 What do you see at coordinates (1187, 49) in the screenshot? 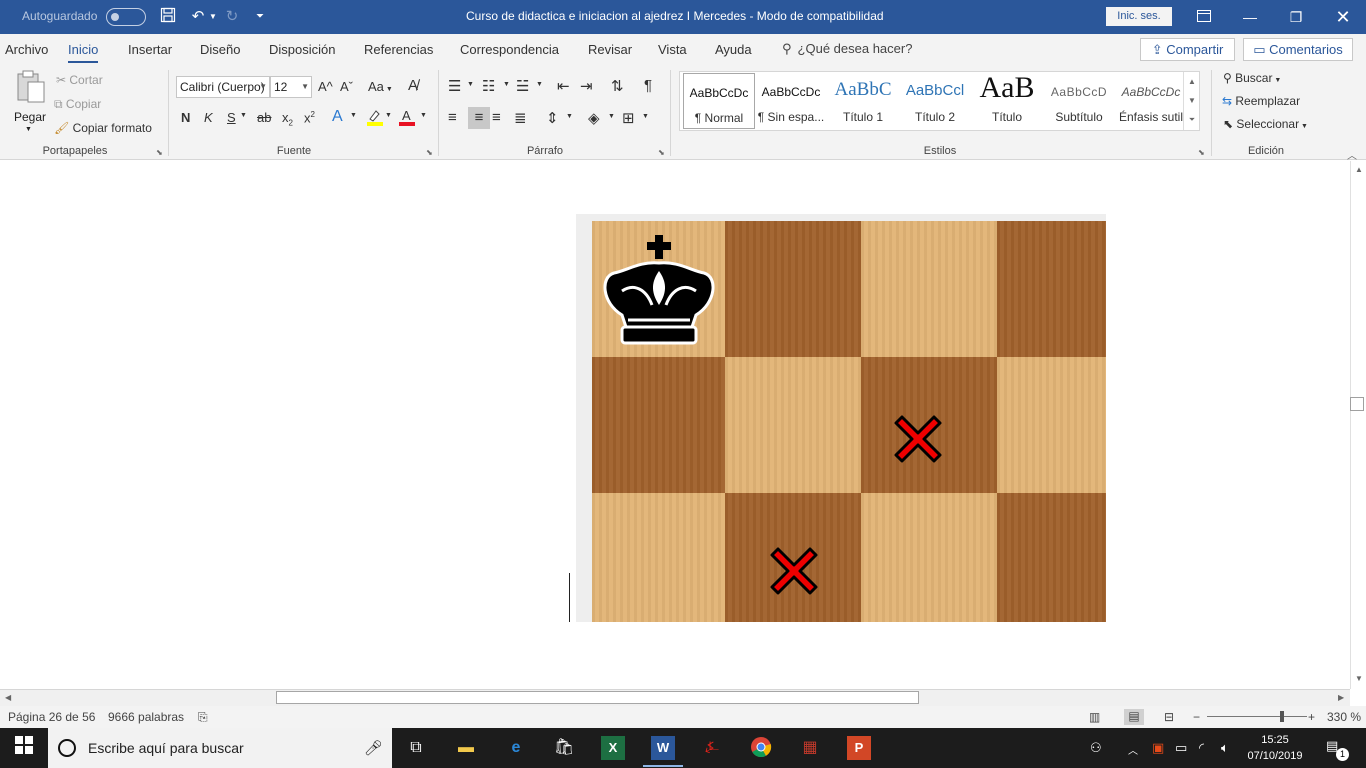
I see `share-button: ⇪ Compartir` at bounding box center [1187, 49].